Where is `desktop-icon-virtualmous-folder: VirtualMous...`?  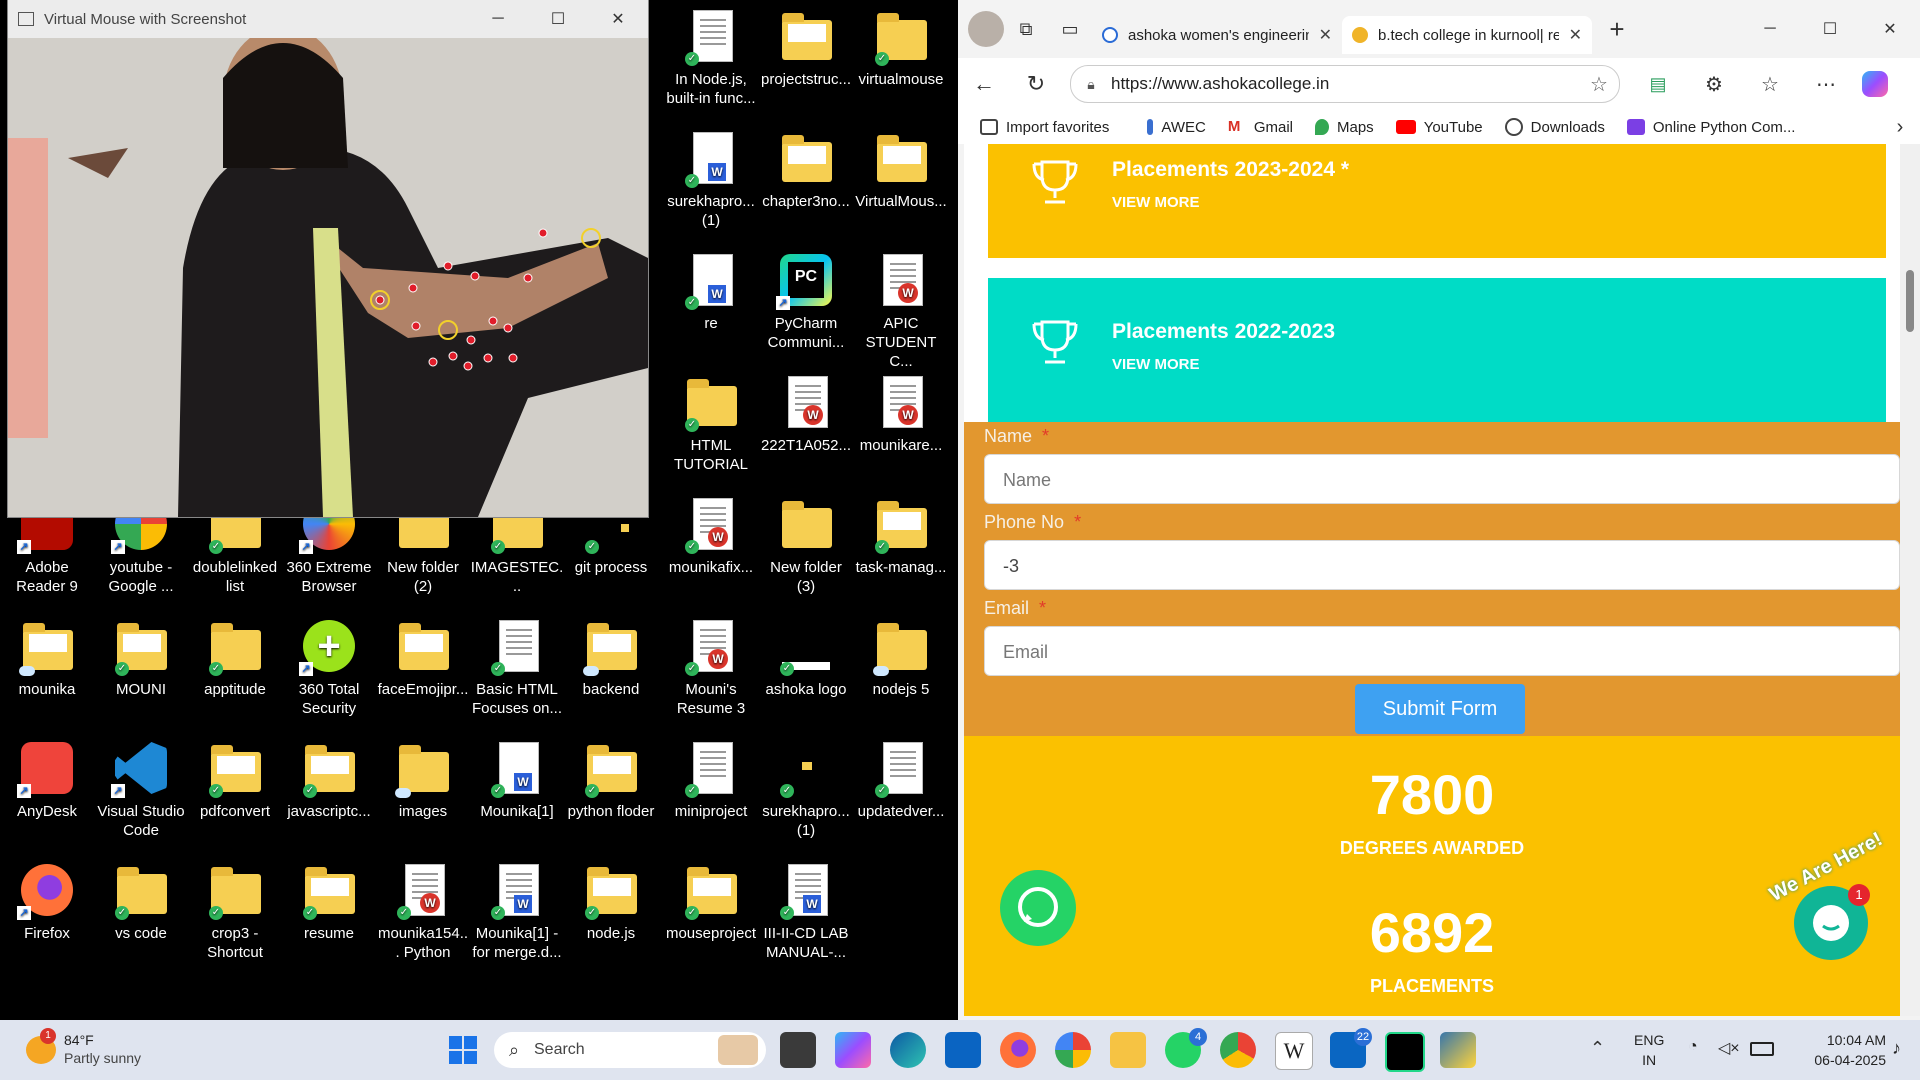
desktop-icon-virtualmous-folder: VirtualMous... is located at coordinates (901, 169).